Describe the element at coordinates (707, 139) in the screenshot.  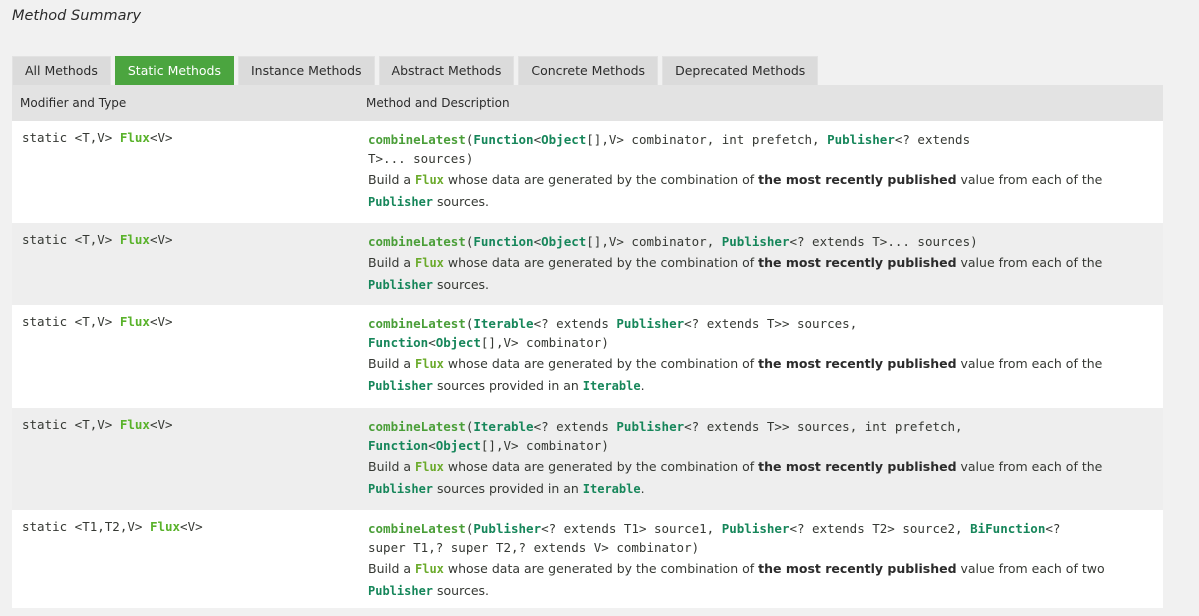
I see `signature-text: [],V> combinator, int prefetch,` at that location.